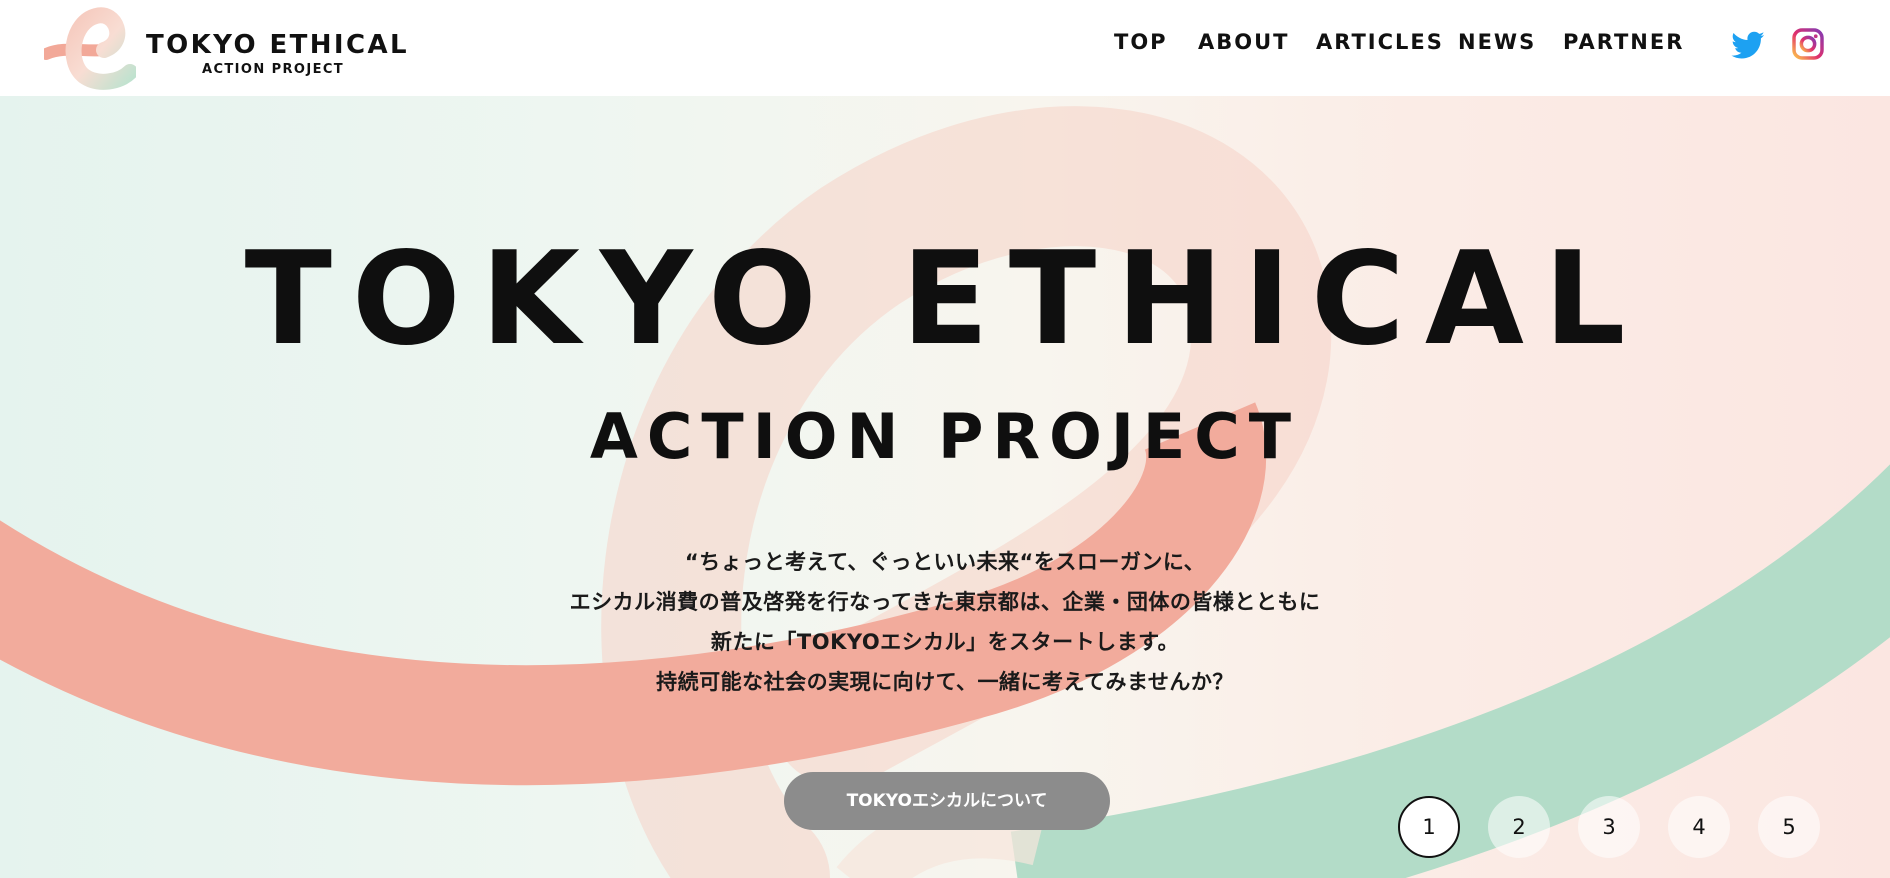  What do you see at coordinates (945, 299) in the screenshot?
I see `hero-title: TOKYO ETHICAL` at bounding box center [945, 299].